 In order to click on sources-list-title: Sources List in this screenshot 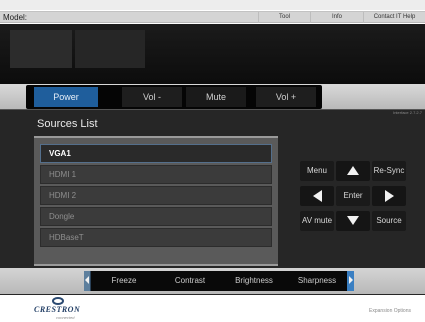, I will do `click(67, 124)`.